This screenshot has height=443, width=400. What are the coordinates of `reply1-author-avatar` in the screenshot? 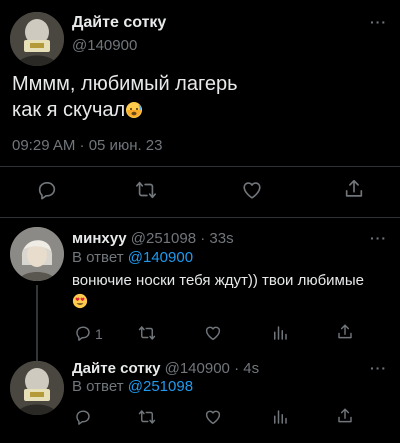 It's located at (37, 254).